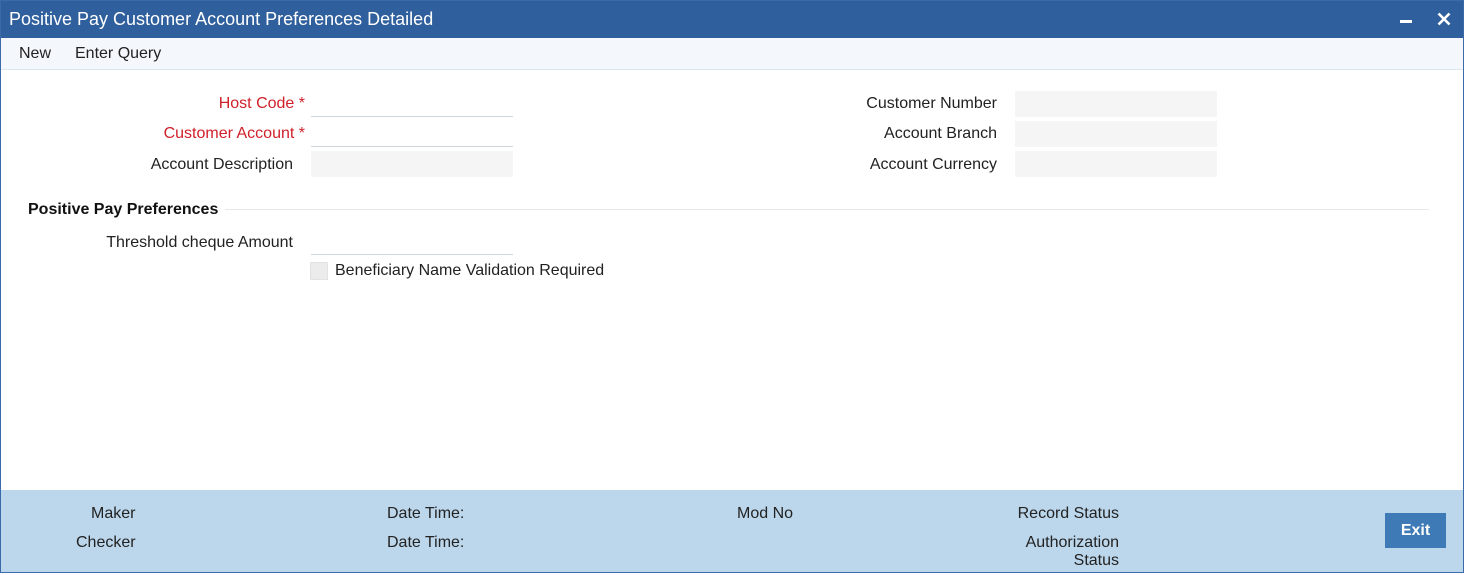  Describe the element at coordinates (1072, 542) in the screenshot. I see `authorization-label: Authorization` at that location.